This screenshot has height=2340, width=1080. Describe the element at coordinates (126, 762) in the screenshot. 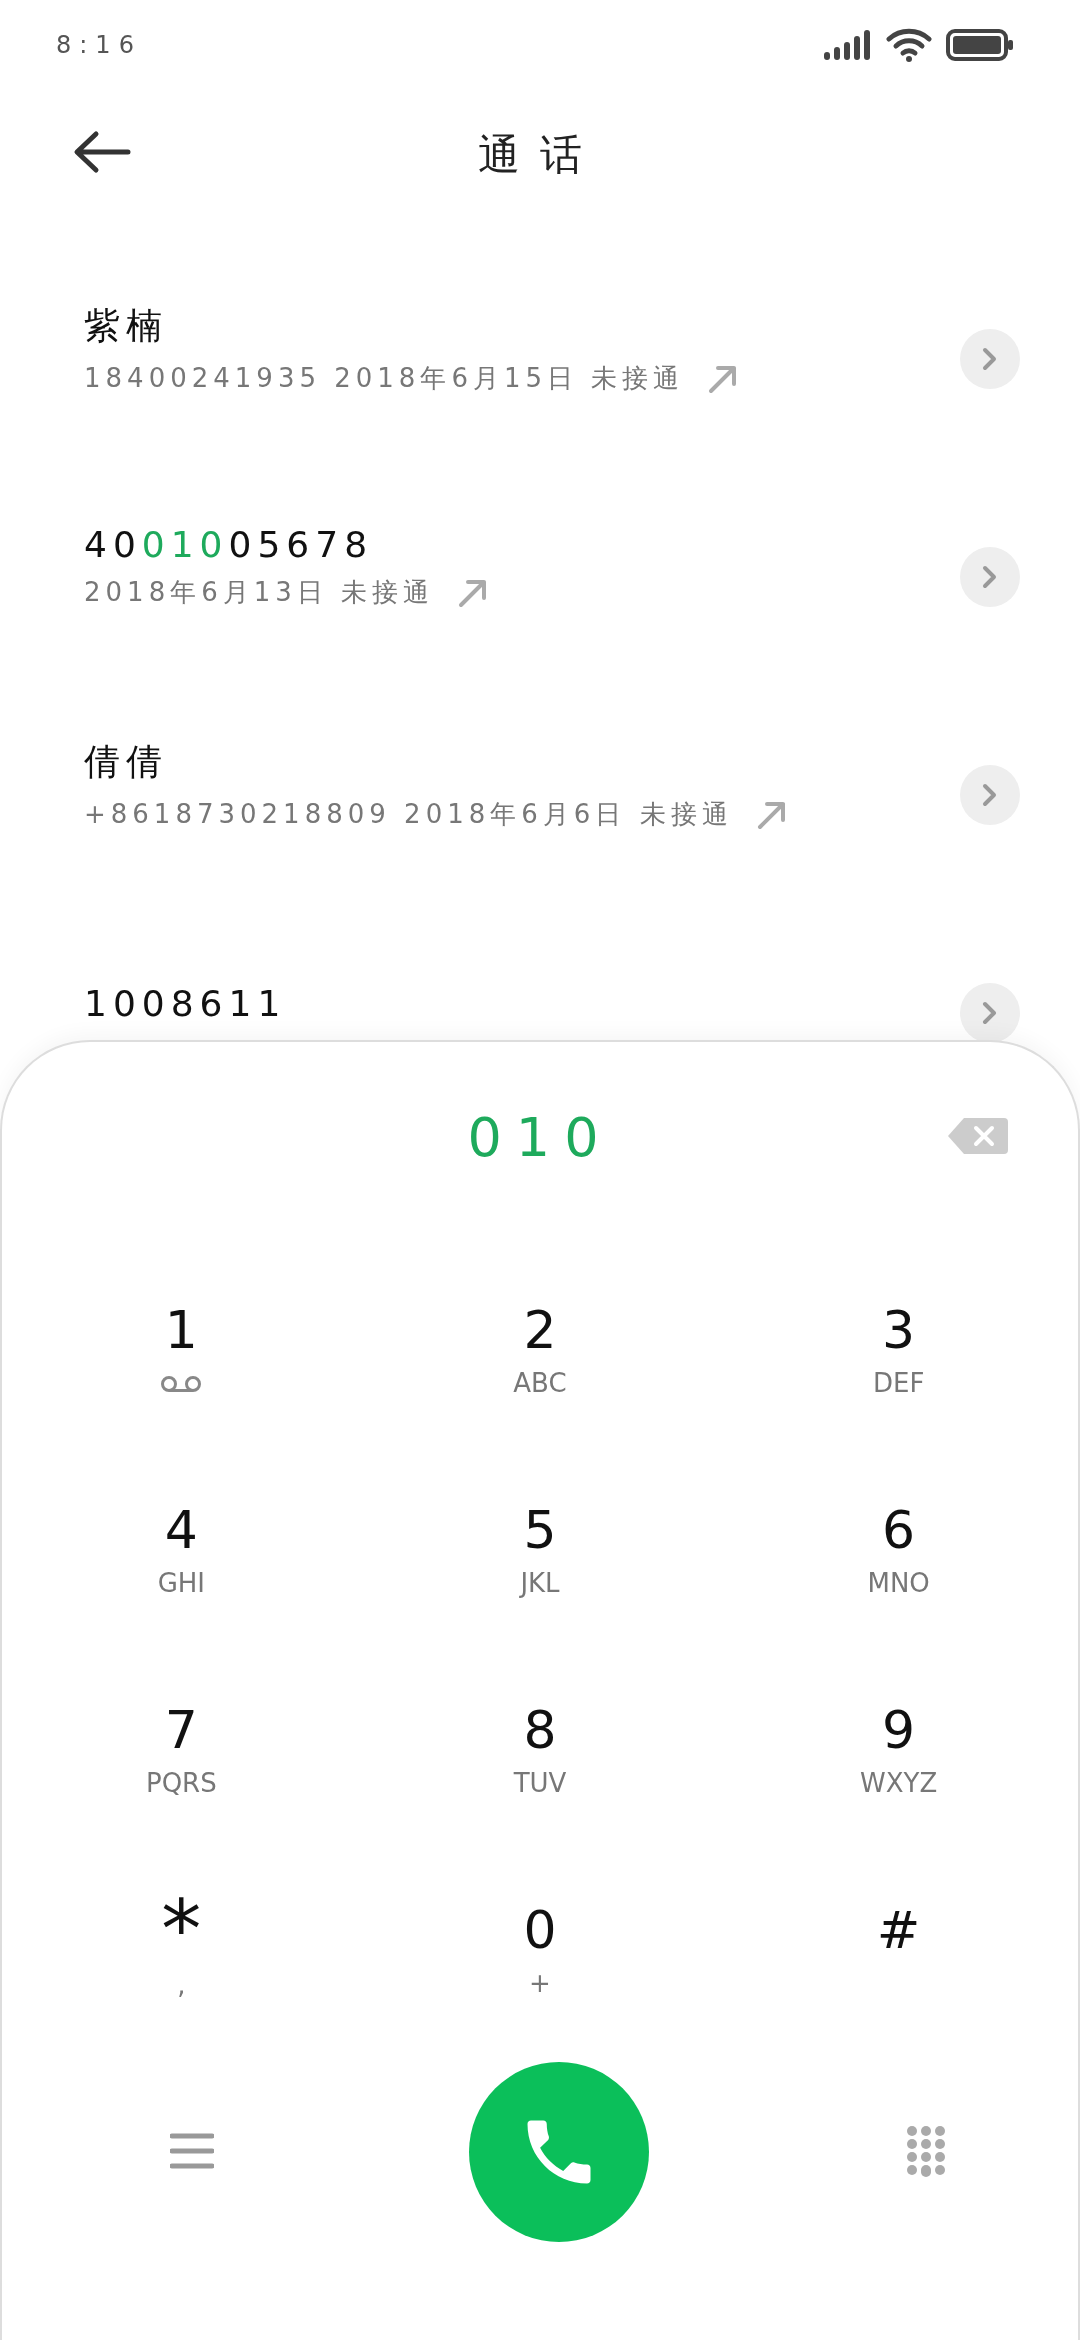

I see `contact-name: 倩倩` at that location.